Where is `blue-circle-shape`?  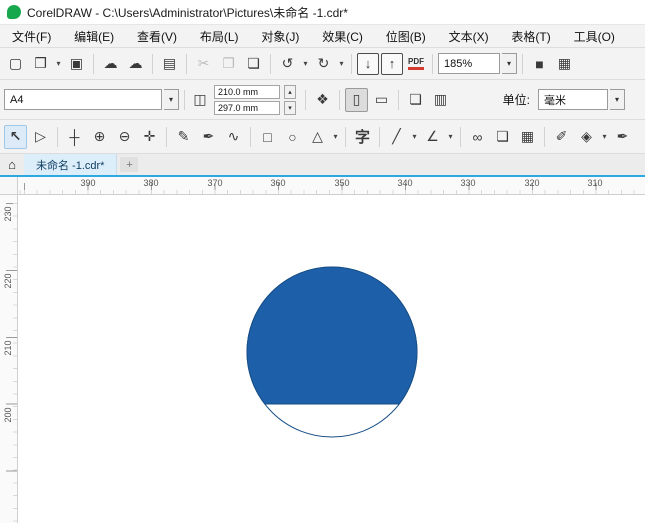
blue-circle-shape is located at coordinates (332, 335).